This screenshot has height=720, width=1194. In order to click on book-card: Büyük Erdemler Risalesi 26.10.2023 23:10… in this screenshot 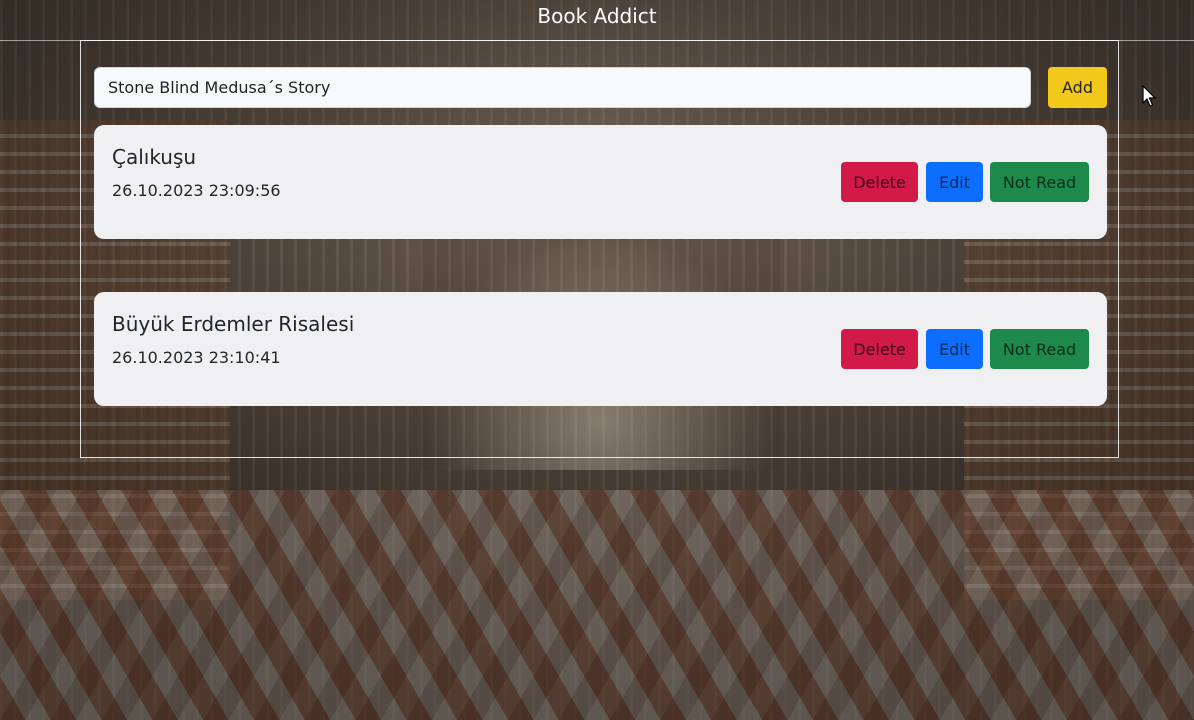, I will do `click(600, 349)`.